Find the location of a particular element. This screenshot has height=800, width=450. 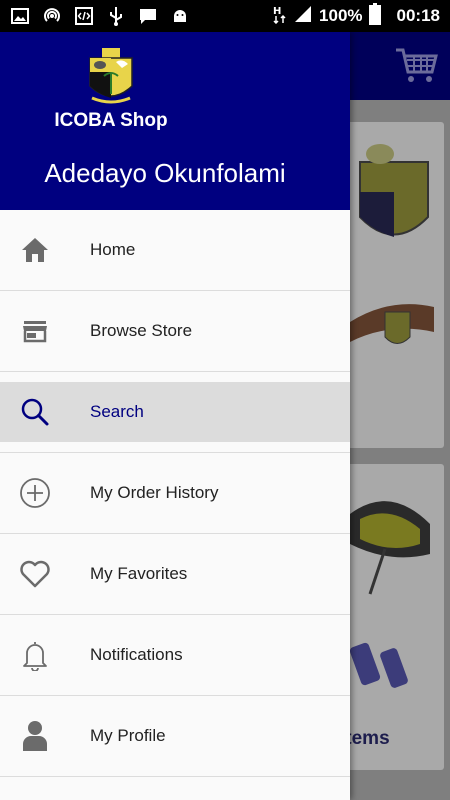

menu-item-label: My Profile is located at coordinates (128, 735).